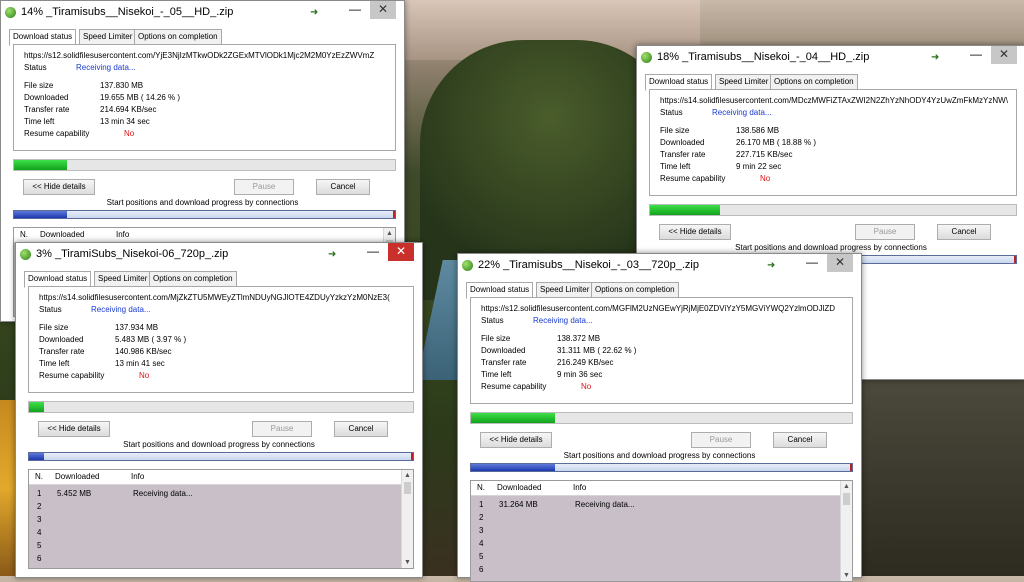  I want to click on label-time-left: Time left, so click(496, 374).